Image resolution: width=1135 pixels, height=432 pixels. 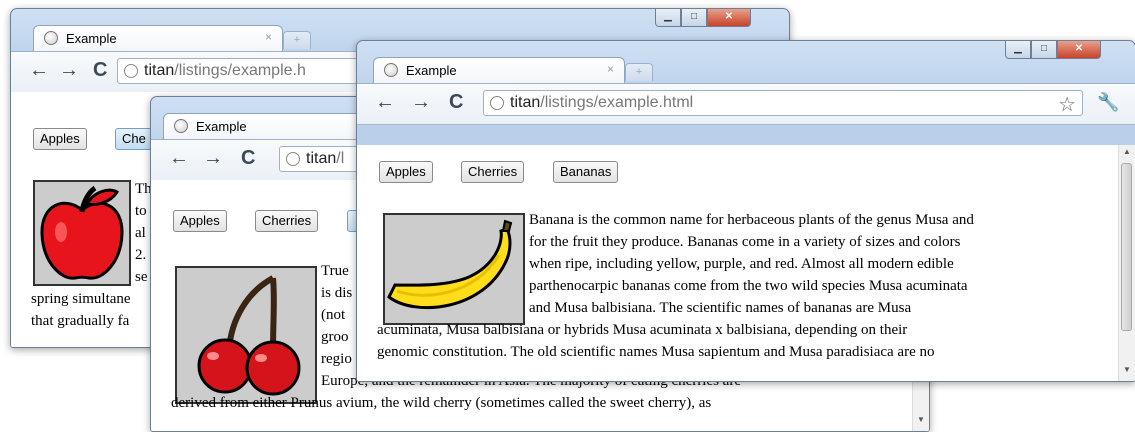 I want to click on url-text: titan/listings/example.html, so click(x=601, y=103).